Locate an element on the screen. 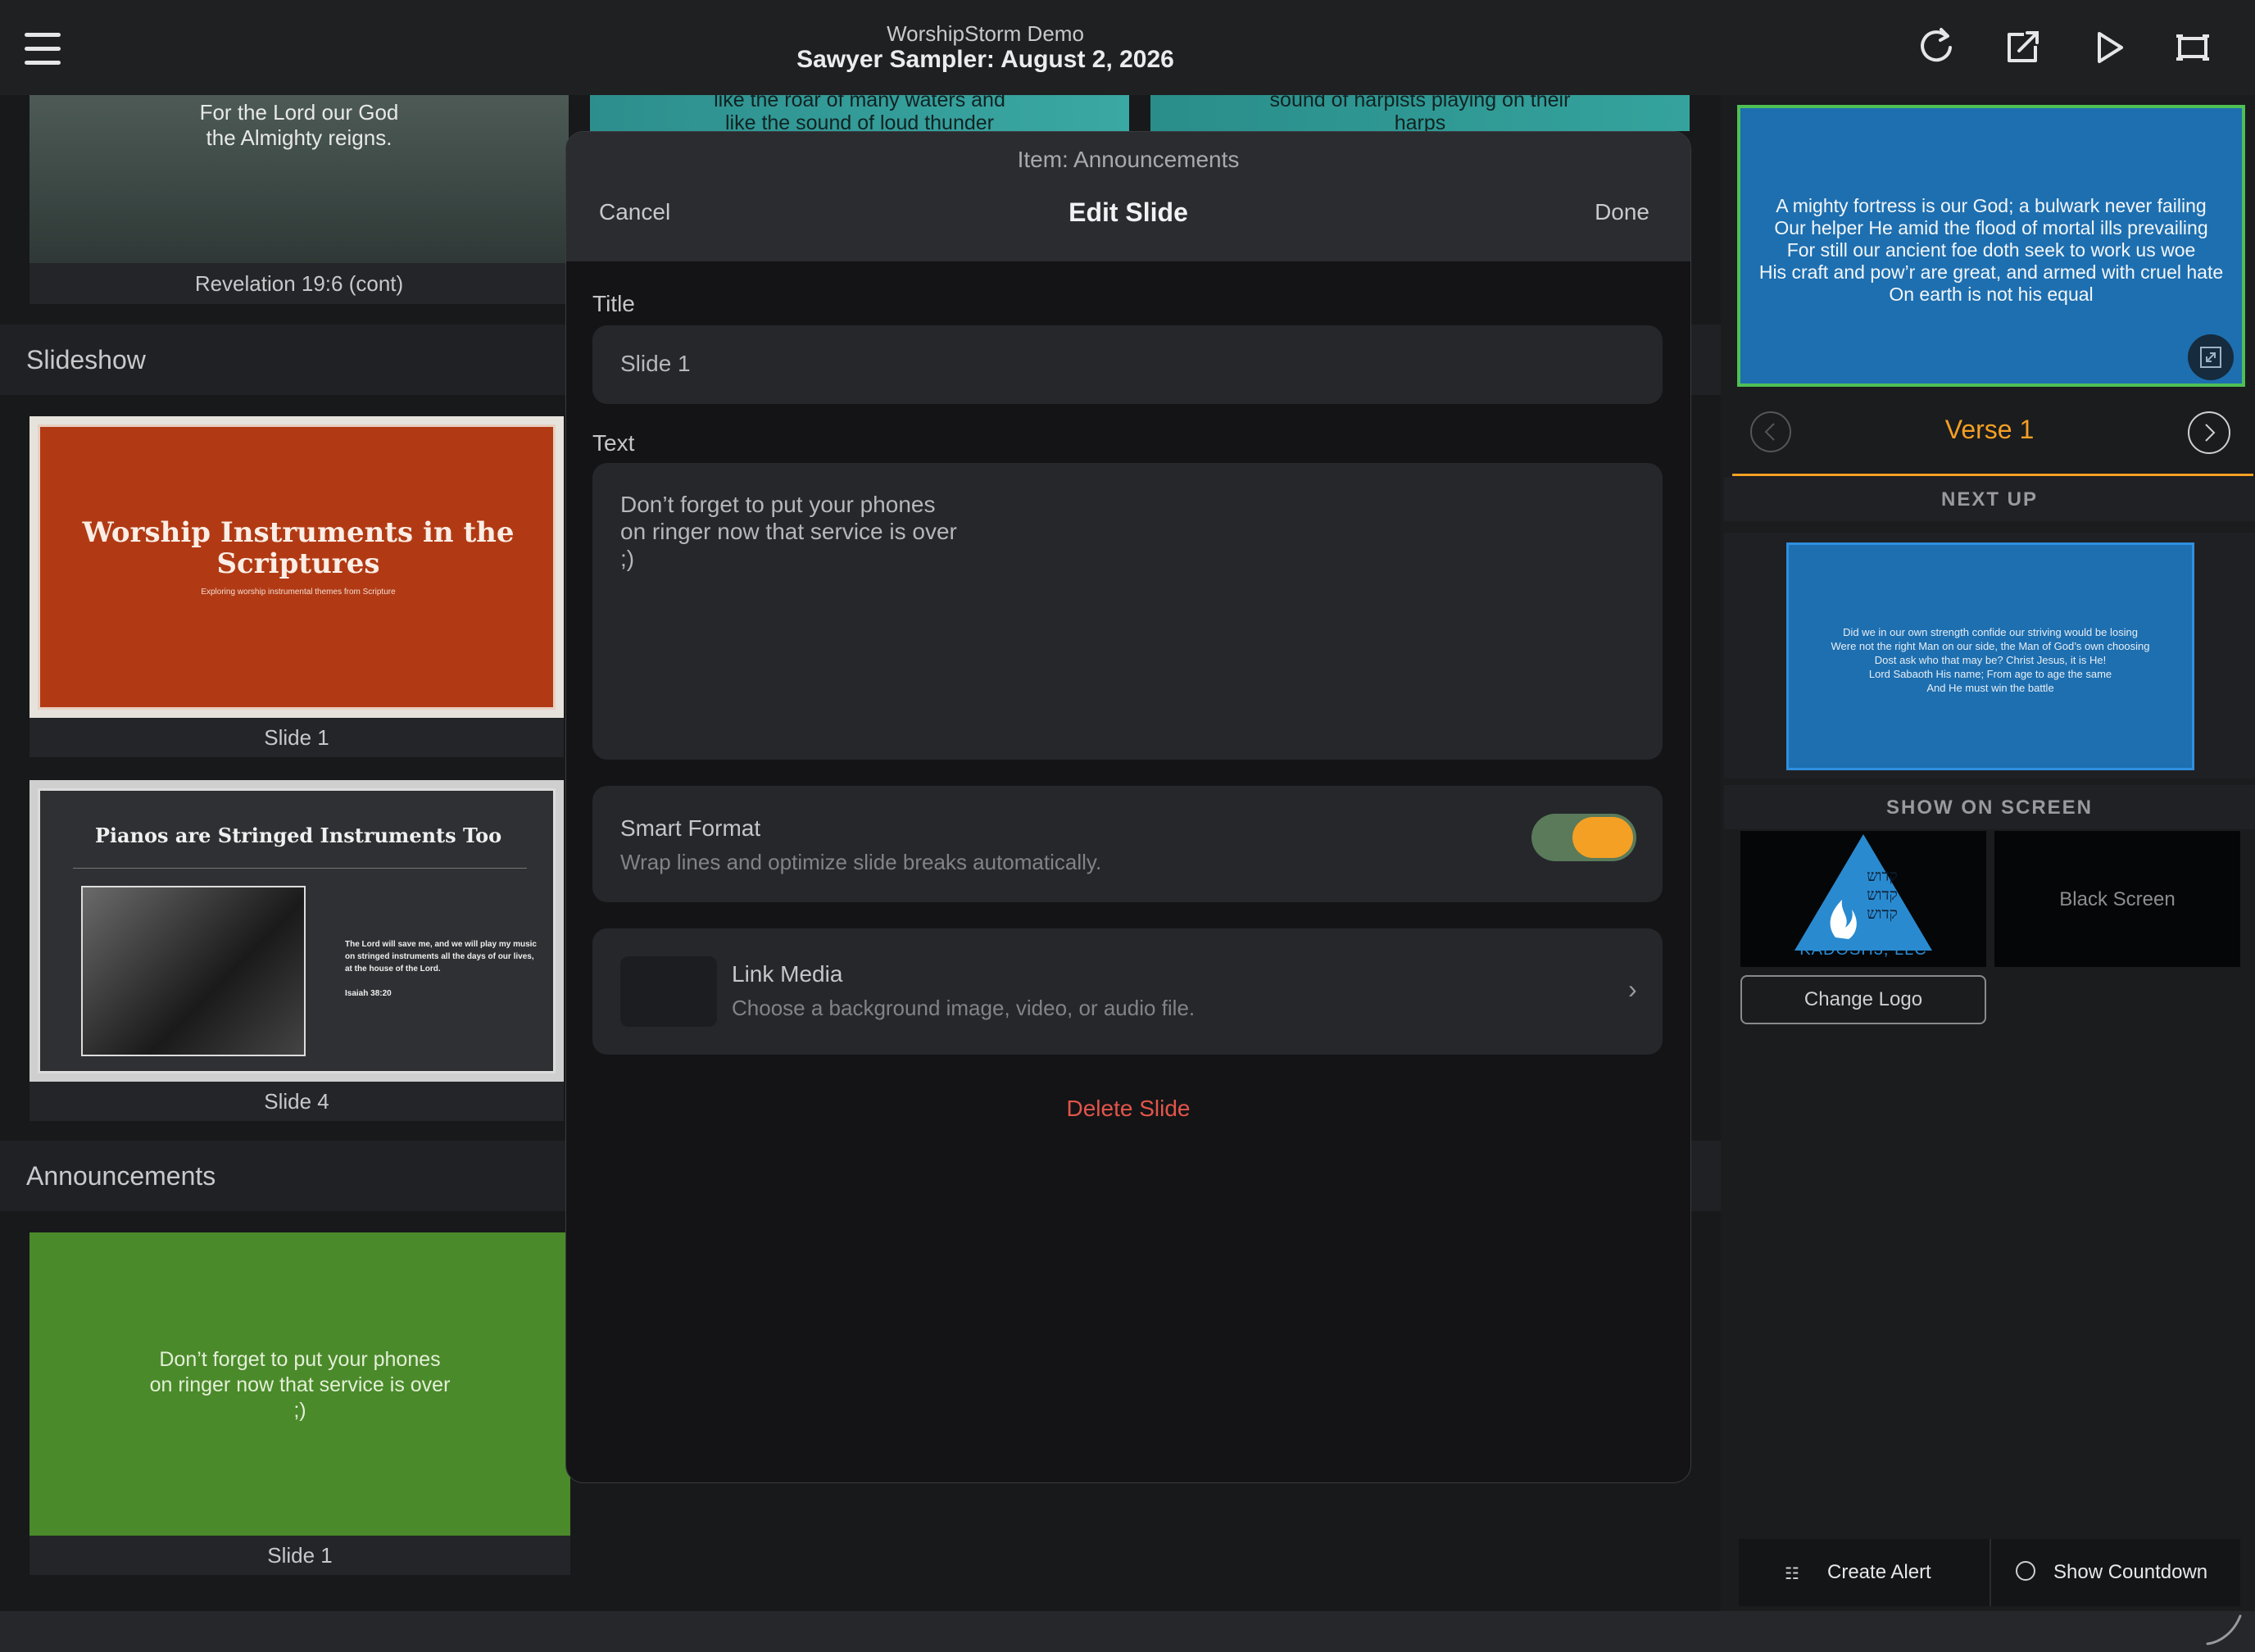 This screenshot has height=1652, width=2255. chevron-right-icon: › is located at coordinates (1633, 989).